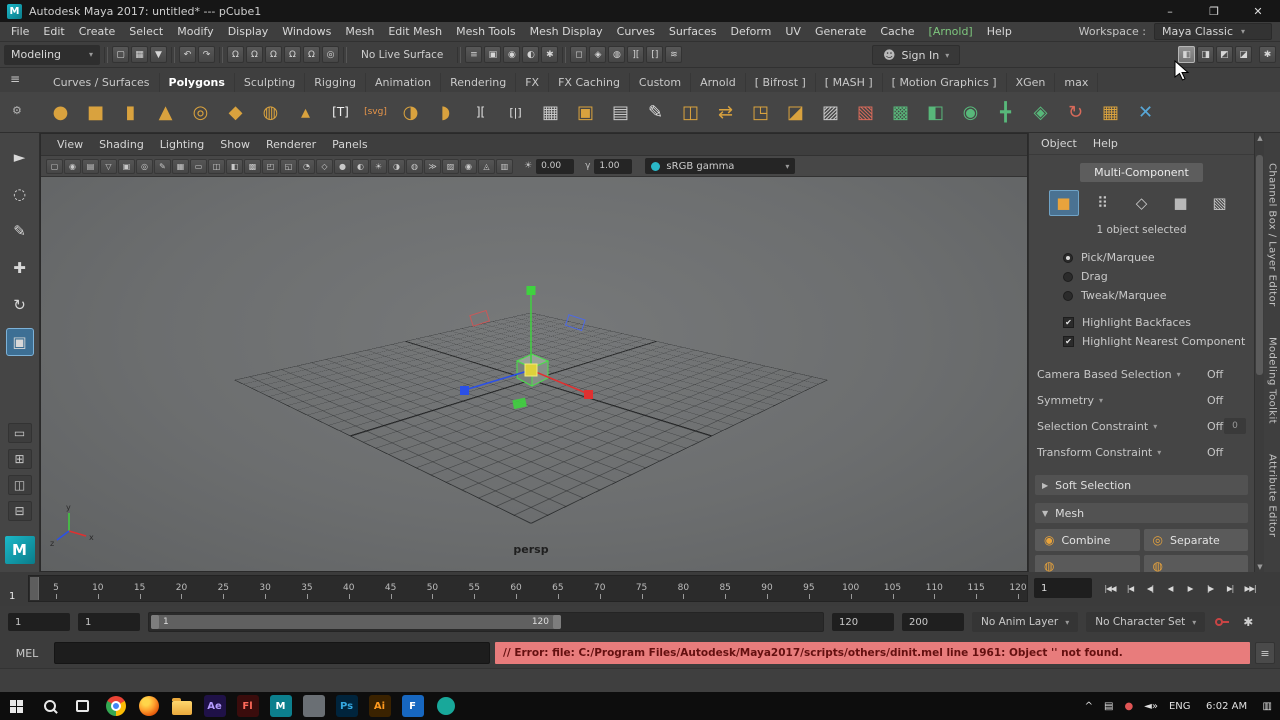  I want to click on menu-mesh: Mesh, so click(359, 31).